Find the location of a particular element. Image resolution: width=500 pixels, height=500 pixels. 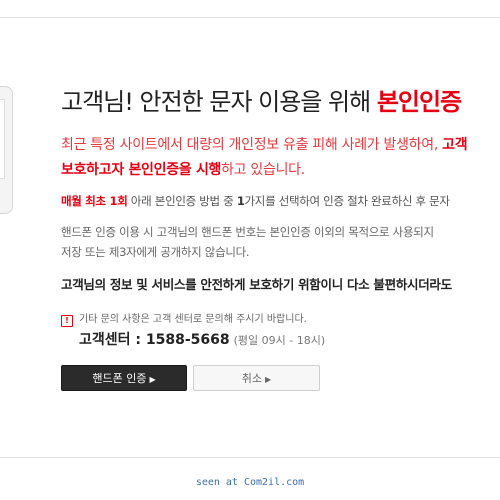

phone-auth-button: 핸드폰 인증 ▶ is located at coordinates (124, 378).